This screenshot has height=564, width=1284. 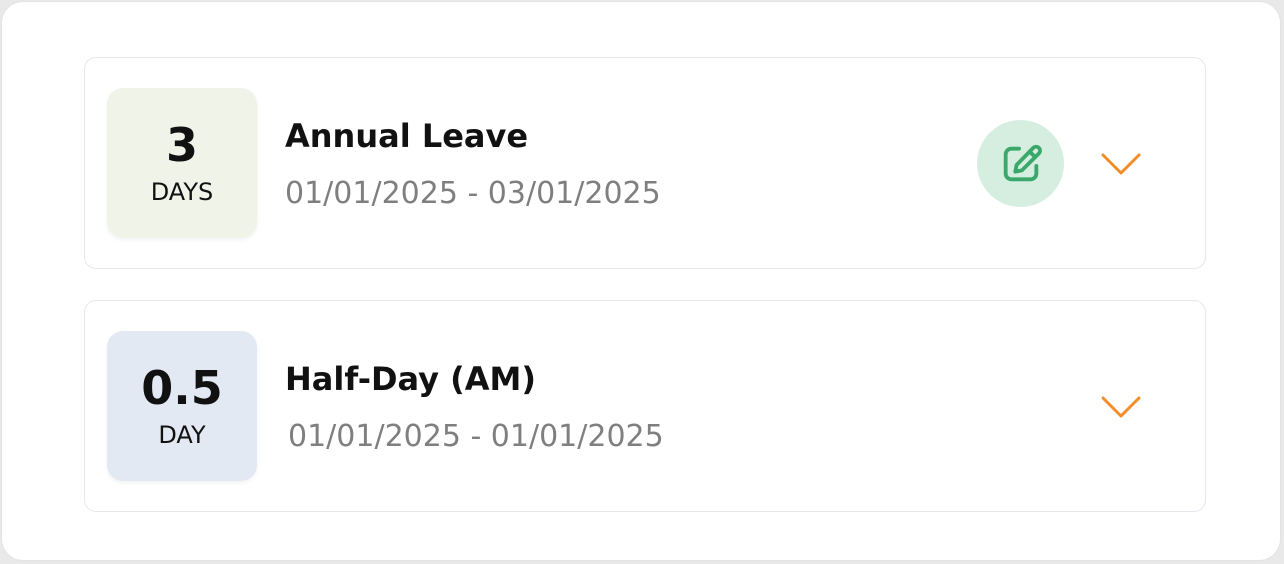 What do you see at coordinates (182, 388) in the screenshot?
I see `duration-count: 0.5` at bounding box center [182, 388].